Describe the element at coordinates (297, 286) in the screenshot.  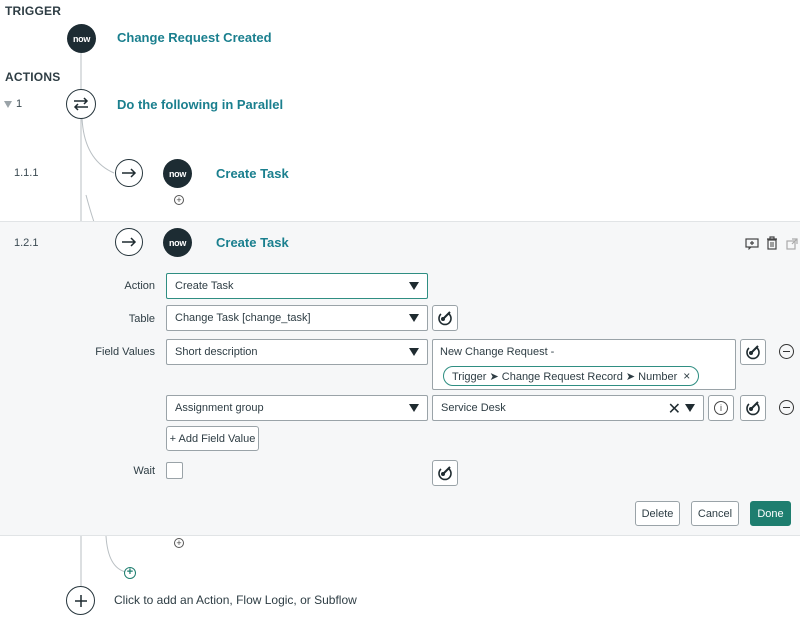
I see `action-select: Create Task` at that location.